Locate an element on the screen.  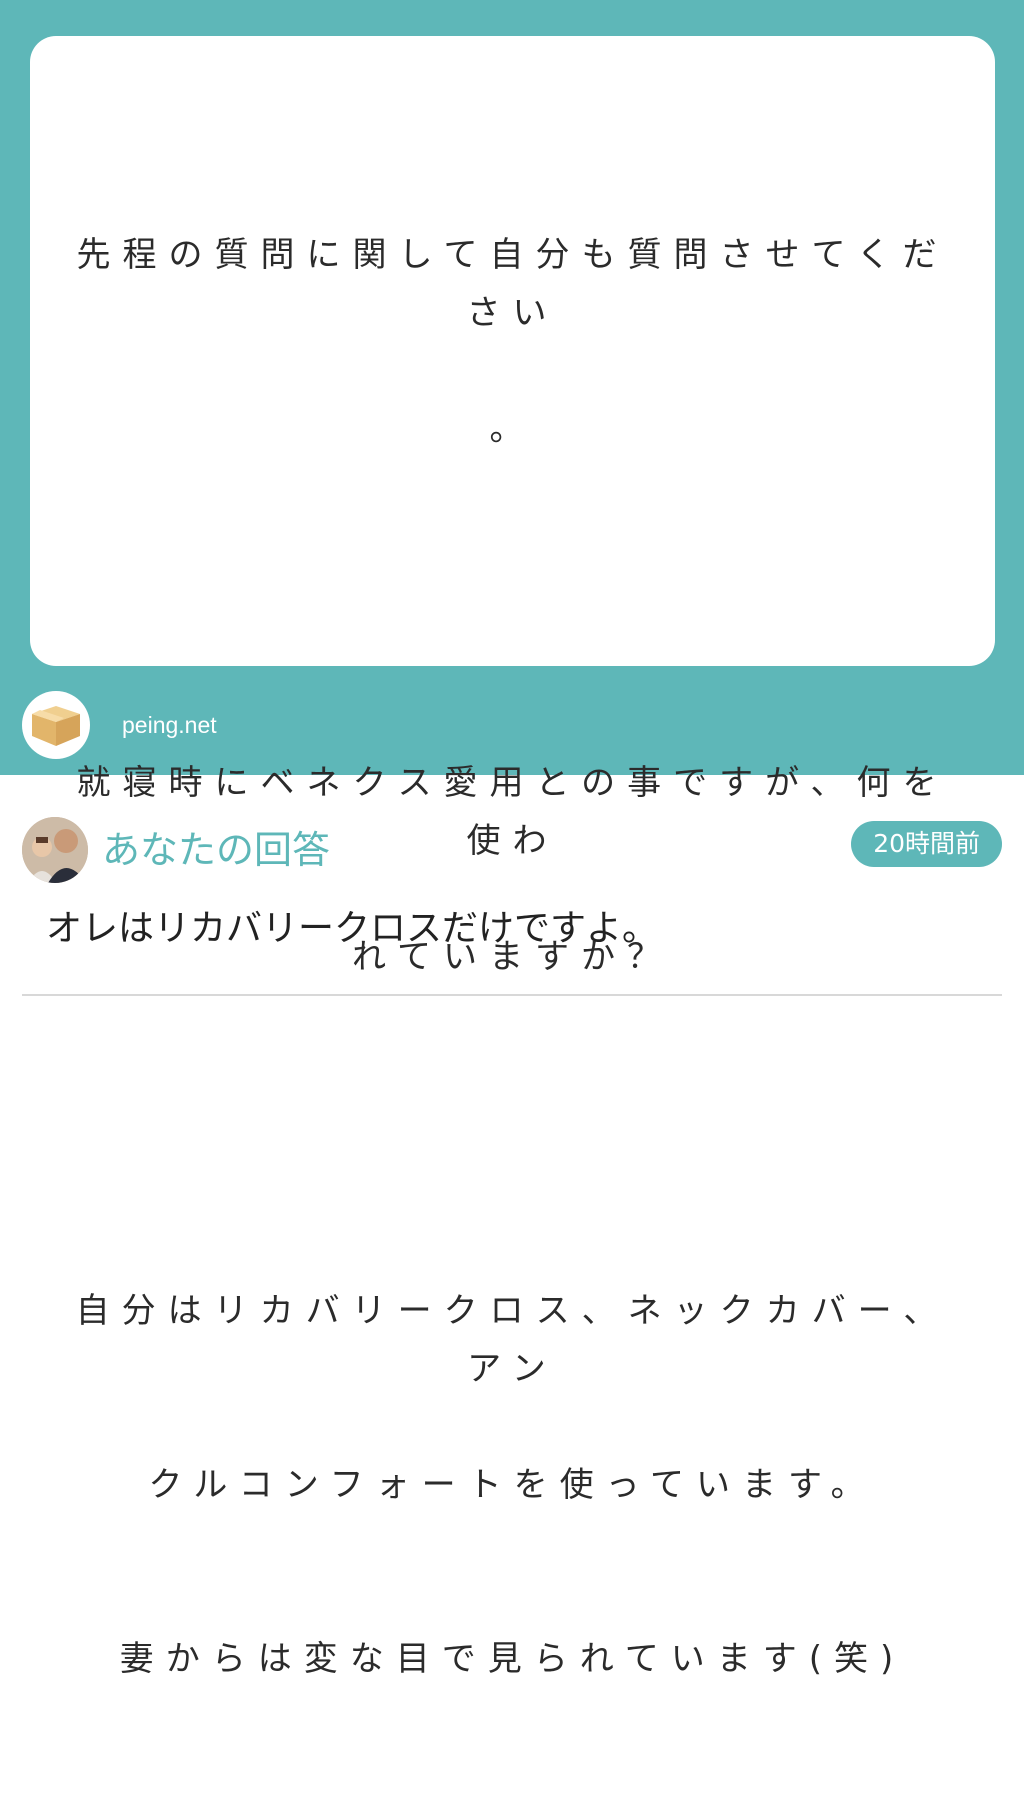
time-badge: 20時間前 is located at coordinates (926, 844).